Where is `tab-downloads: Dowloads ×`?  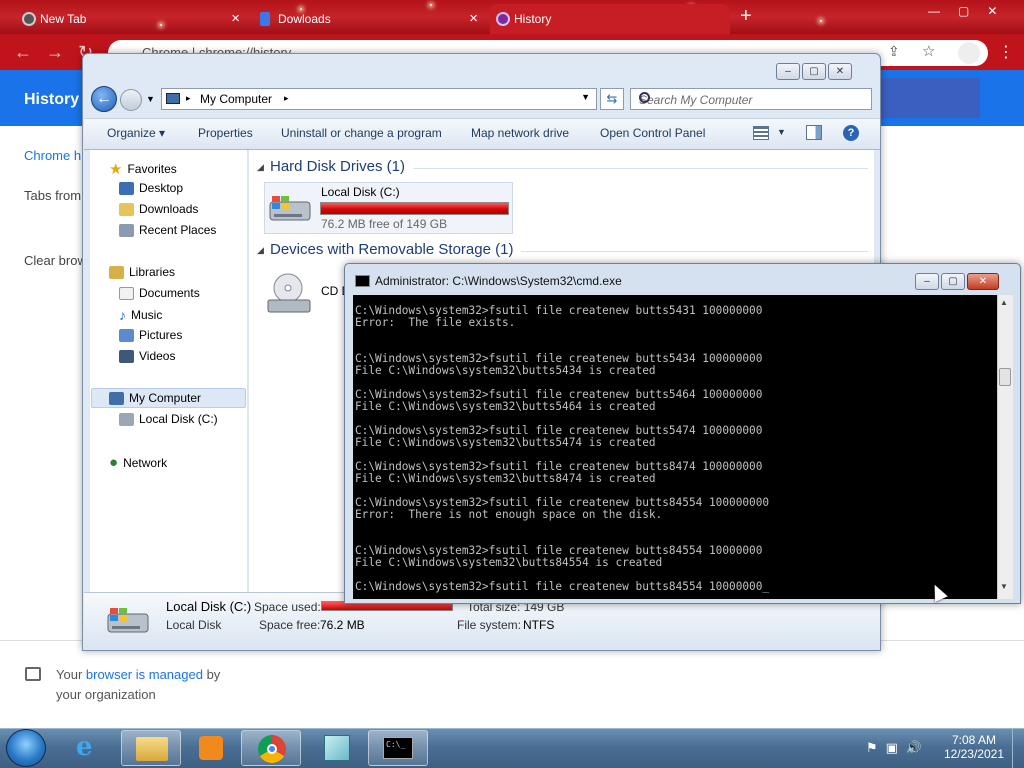 tab-downloads: Dowloads × is located at coordinates (370, 19).